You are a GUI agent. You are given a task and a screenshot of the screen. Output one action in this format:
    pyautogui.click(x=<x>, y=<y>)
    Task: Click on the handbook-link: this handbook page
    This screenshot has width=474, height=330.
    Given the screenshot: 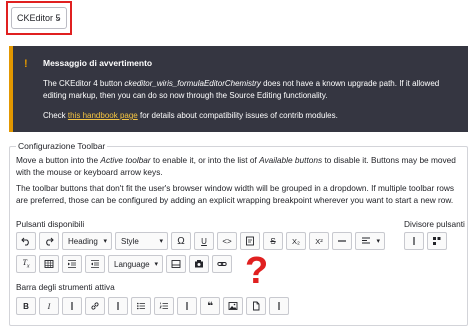 What is the action you would take?
    pyautogui.click(x=103, y=115)
    